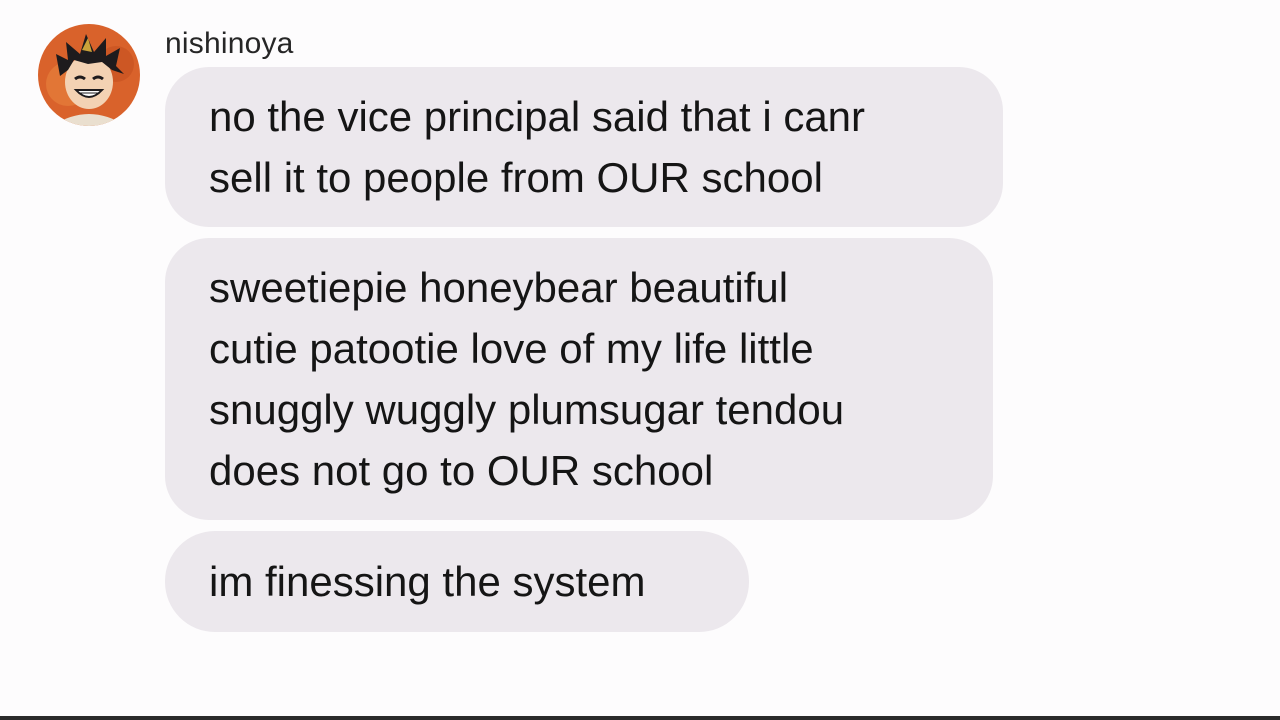  What do you see at coordinates (229, 44) in the screenshot?
I see `sender-name: nishinoya` at bounding box center [229, 44].